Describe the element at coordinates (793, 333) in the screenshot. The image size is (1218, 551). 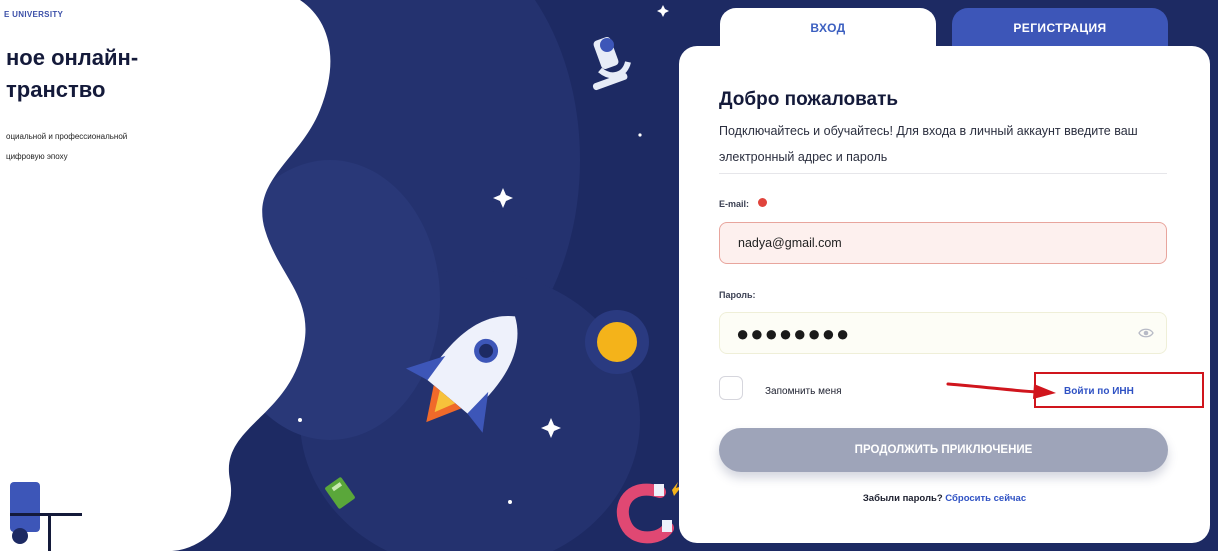
I see `password-value: ●●●●●●●●` at that location.